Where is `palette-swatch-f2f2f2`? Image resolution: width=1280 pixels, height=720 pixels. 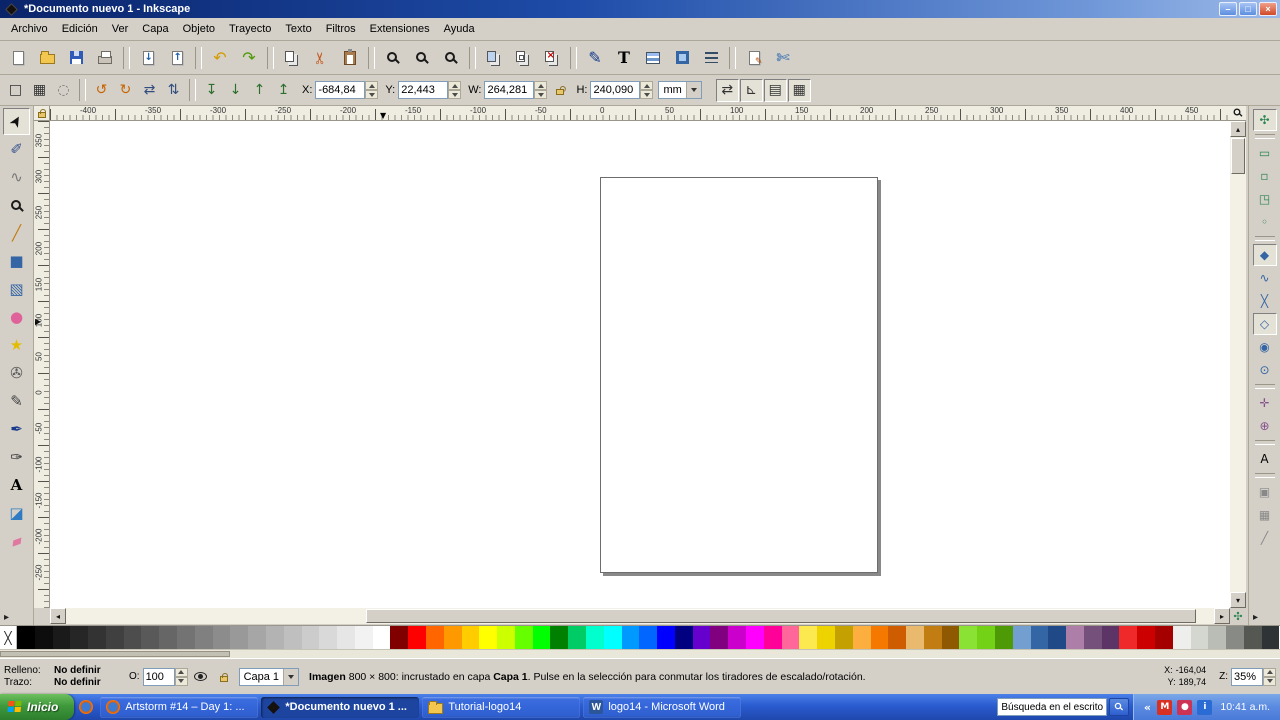
palette-swatch-f2f2f2 is located at coordinates (363, 637).